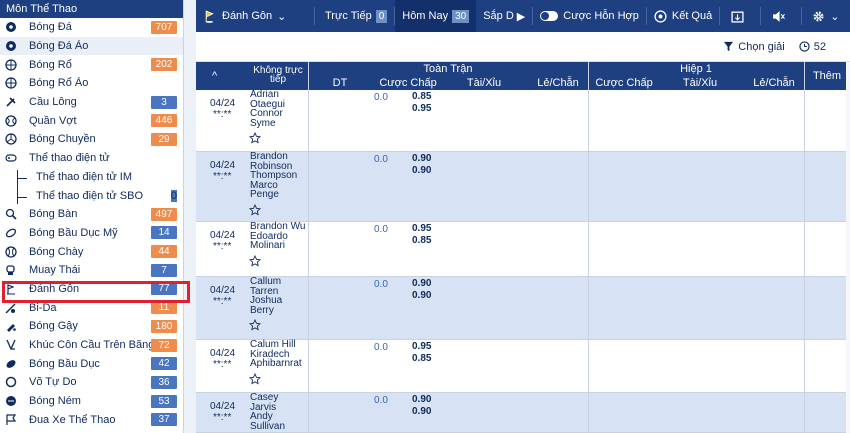 The height and width of the screenshot is (433, 850). Describe the element at coordinates (741, 16) in the screenshot. I see `stats-button` at that location.